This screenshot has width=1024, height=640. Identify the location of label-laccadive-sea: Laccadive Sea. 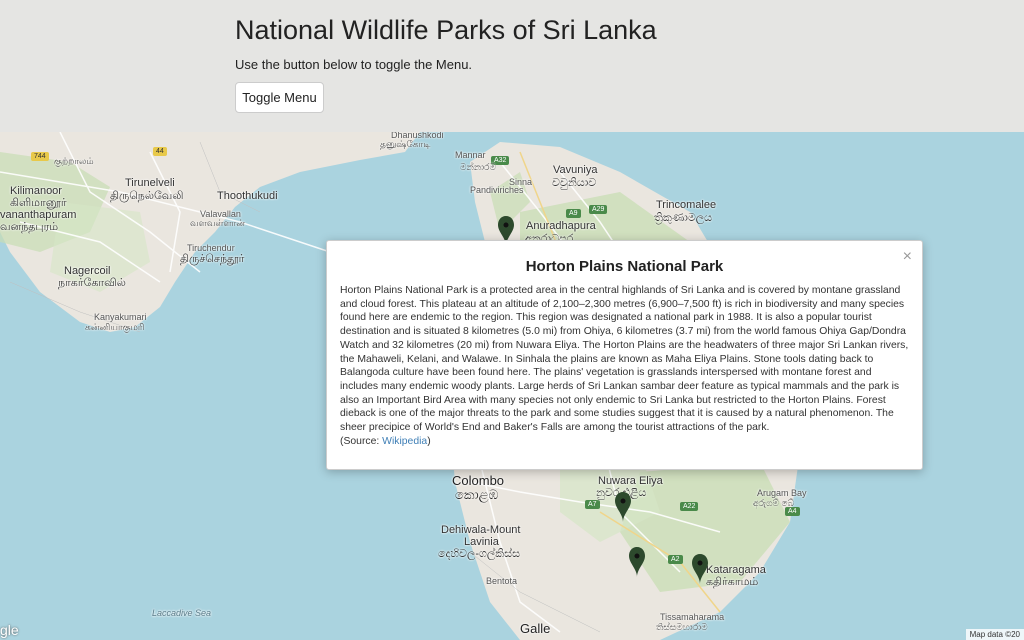
(182, 613).